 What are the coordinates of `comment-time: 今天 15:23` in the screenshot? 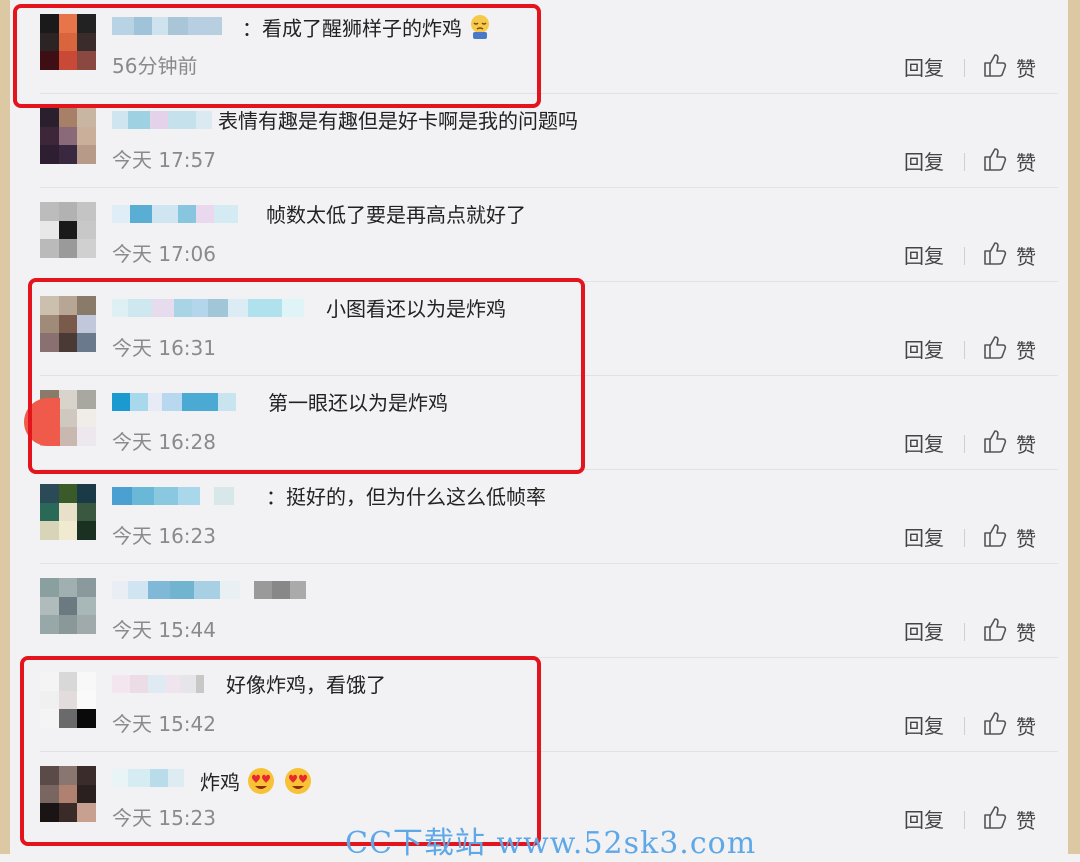 It's located at (164, 818).